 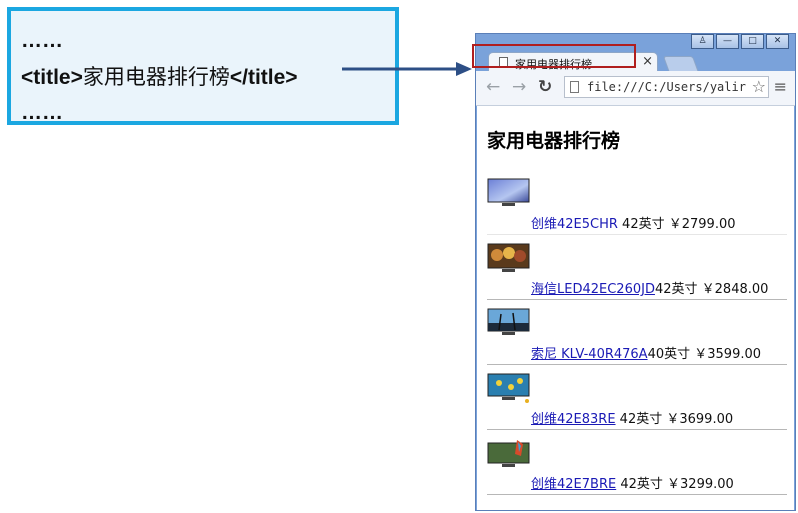 I want to click on item-text: 创维42E83RE 42英寸 ￥3699.00, so click(x=632, y=417).